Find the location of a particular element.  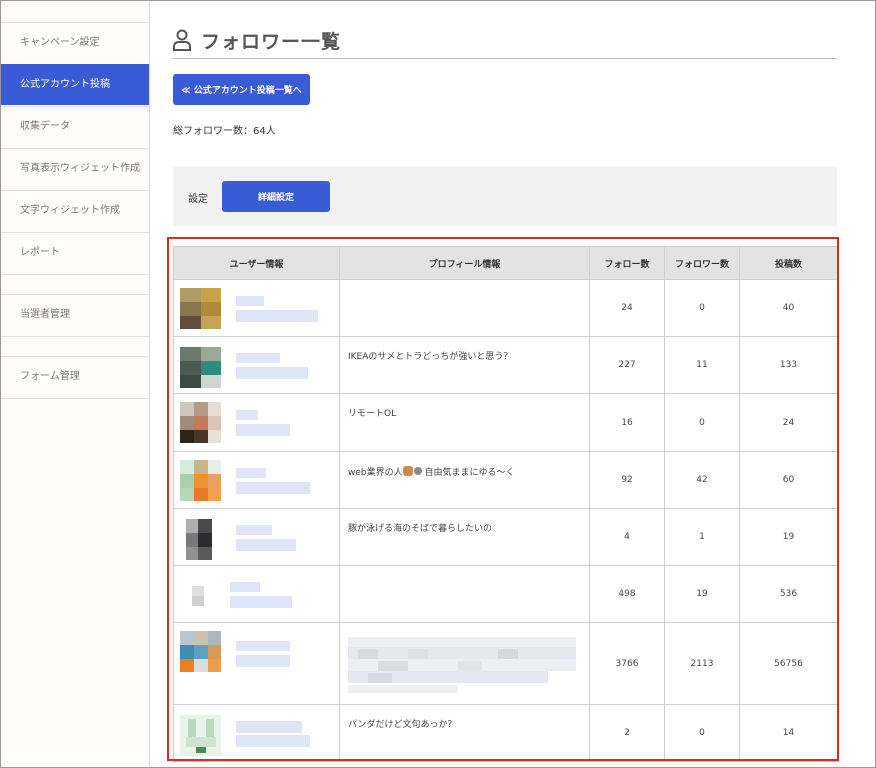

sidebar-item-official-account-posts: 公式アカウント投稿 is located at coordinates (75, 84).